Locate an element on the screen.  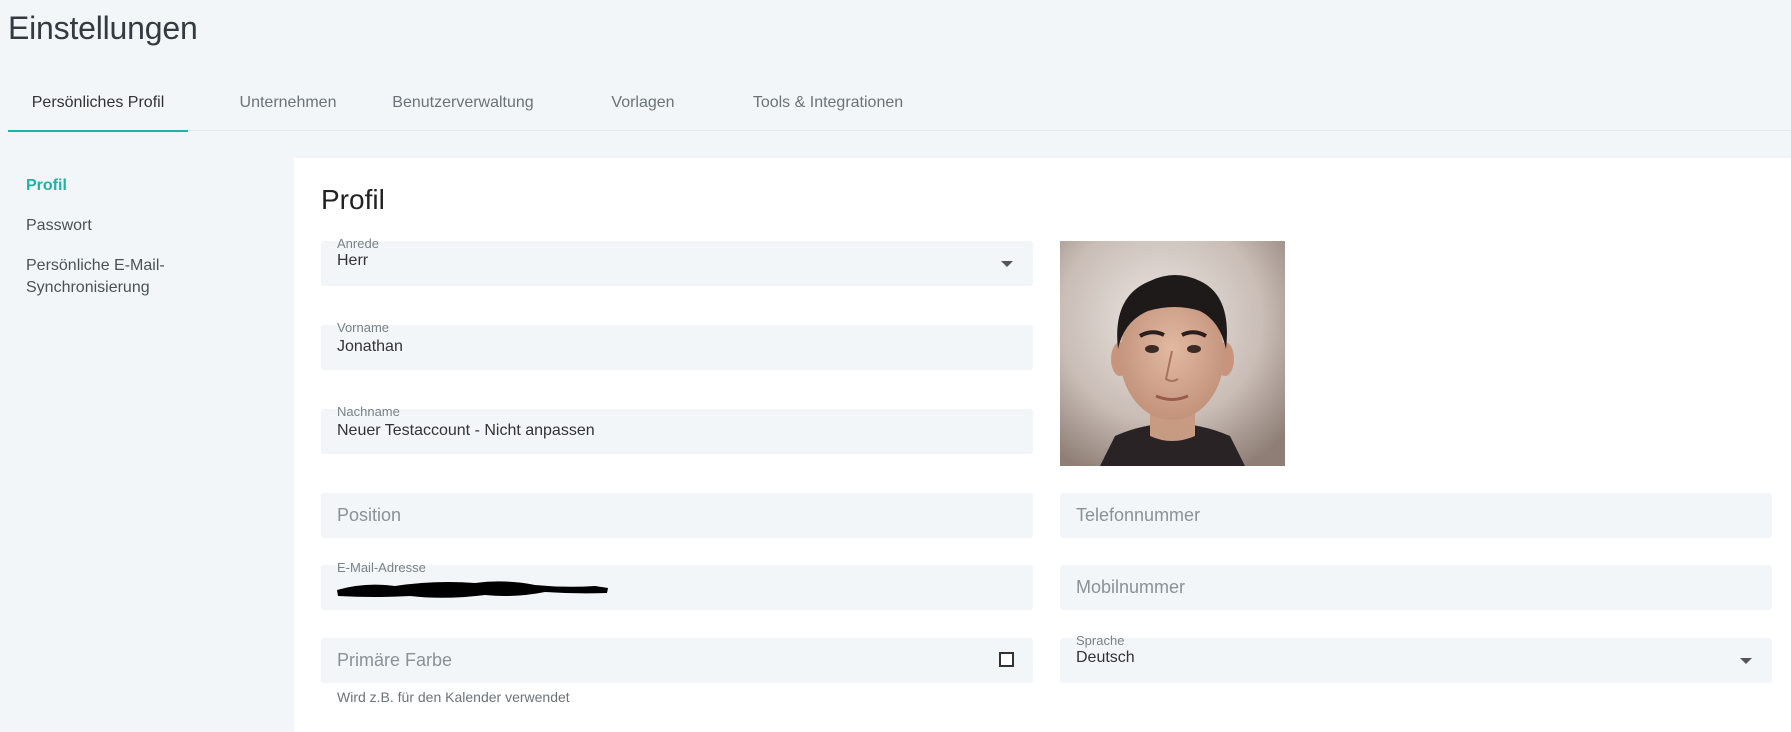
first-name-value: Jonathan is located at coordinates (370, 346).